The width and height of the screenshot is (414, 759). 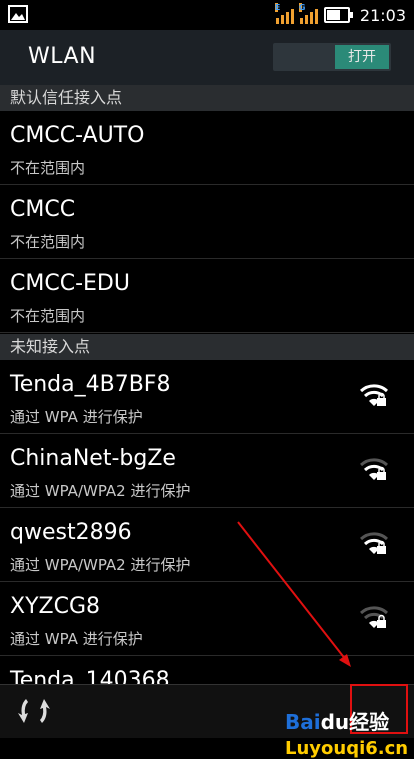 What do you see at coordinates (207, 347) in the screenshot?
I see `section-header-unknown: 未知接入点` at bounding box center [207, 347].